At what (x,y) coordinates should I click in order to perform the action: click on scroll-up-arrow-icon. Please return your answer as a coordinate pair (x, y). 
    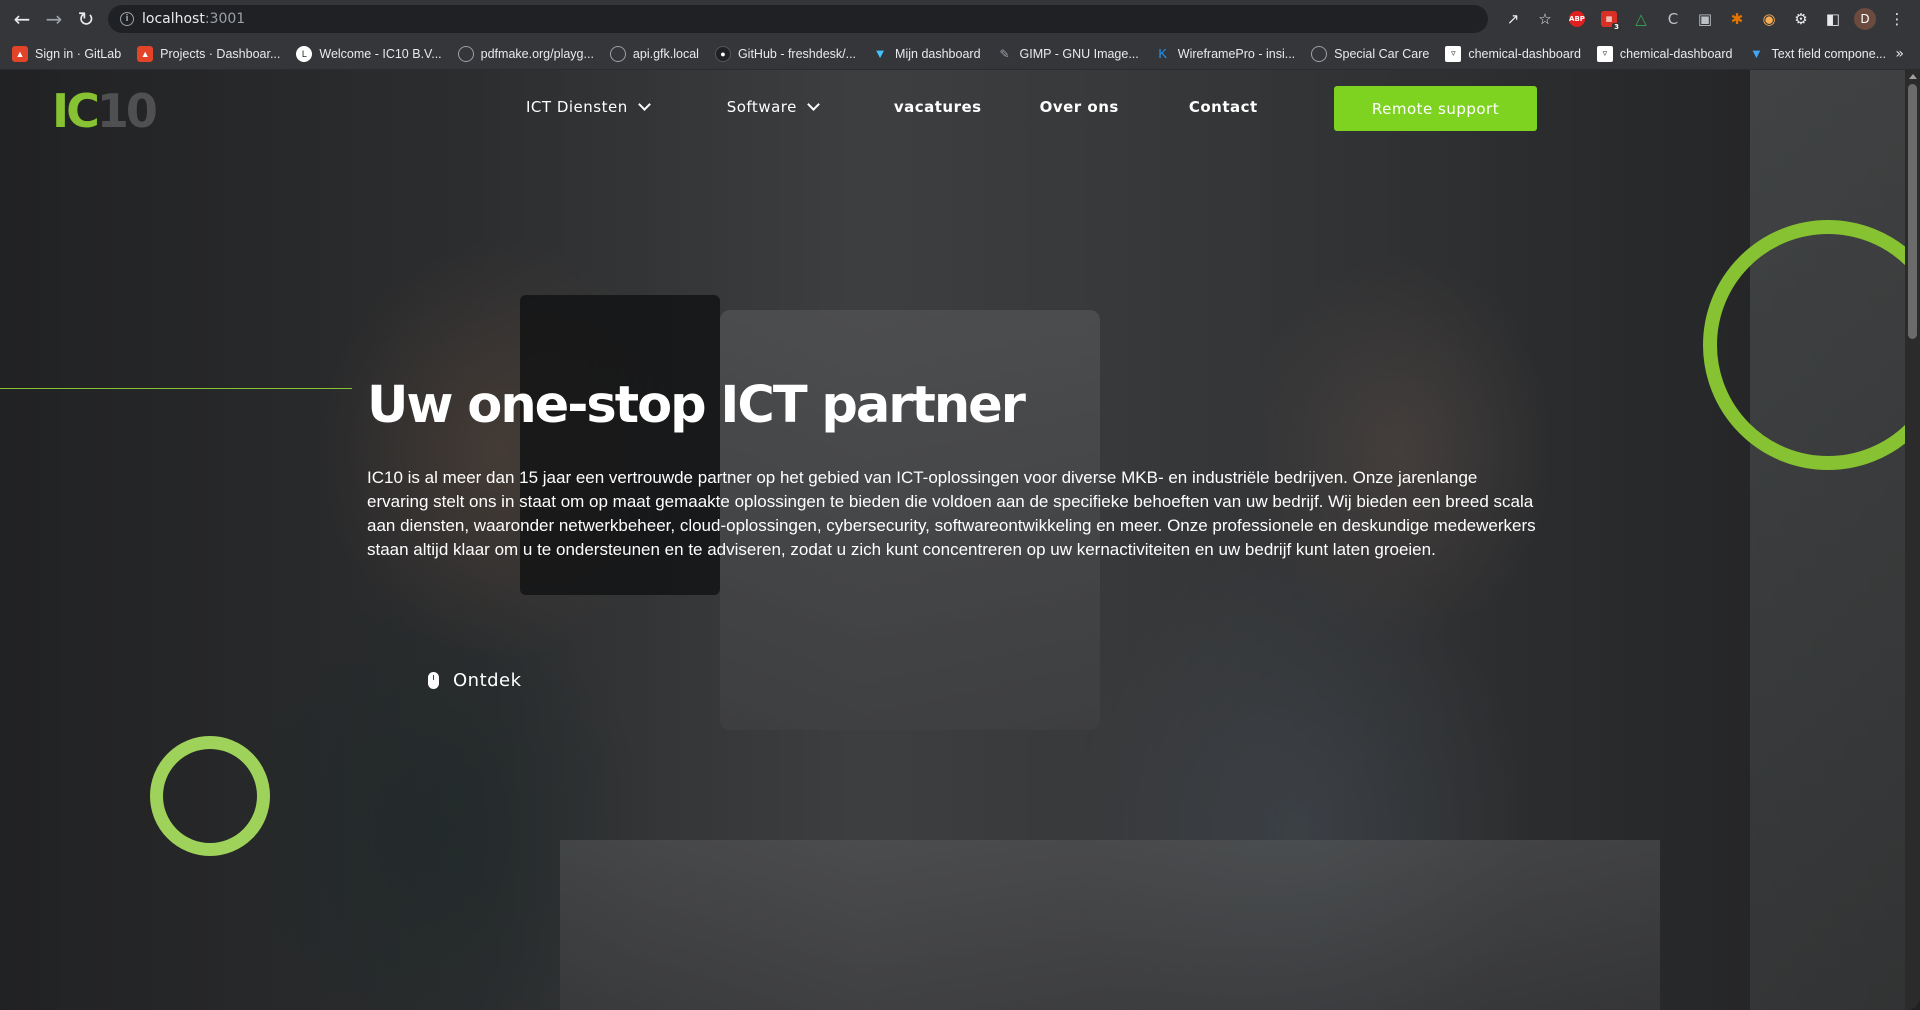
    Looking at the image, I should click on (1913, 76).